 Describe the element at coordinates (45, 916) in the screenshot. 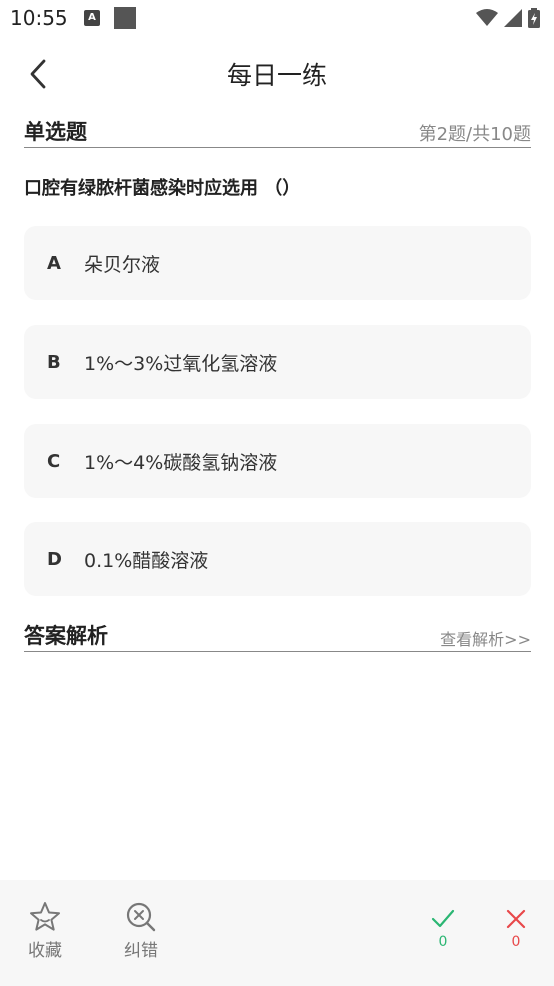

I see `star-icon` at that location.